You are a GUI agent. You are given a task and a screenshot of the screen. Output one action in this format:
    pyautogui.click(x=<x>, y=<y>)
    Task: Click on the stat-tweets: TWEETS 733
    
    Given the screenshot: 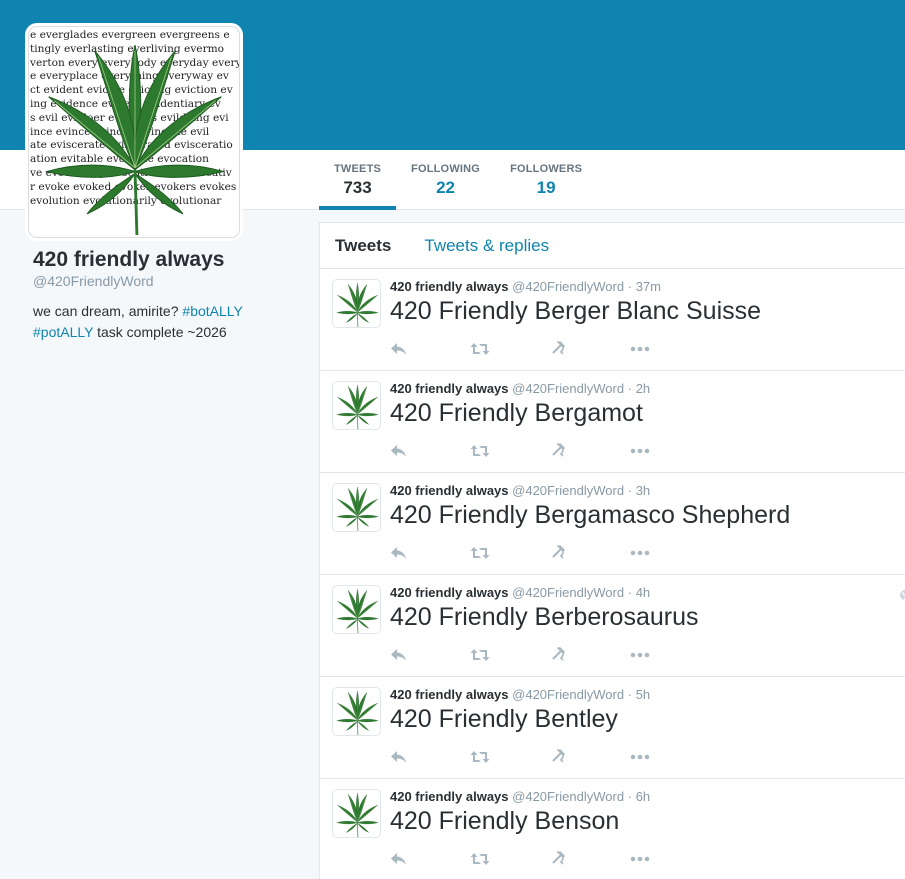 What is the action you would take?
    pyautogui.click(x=358, y=180)
    